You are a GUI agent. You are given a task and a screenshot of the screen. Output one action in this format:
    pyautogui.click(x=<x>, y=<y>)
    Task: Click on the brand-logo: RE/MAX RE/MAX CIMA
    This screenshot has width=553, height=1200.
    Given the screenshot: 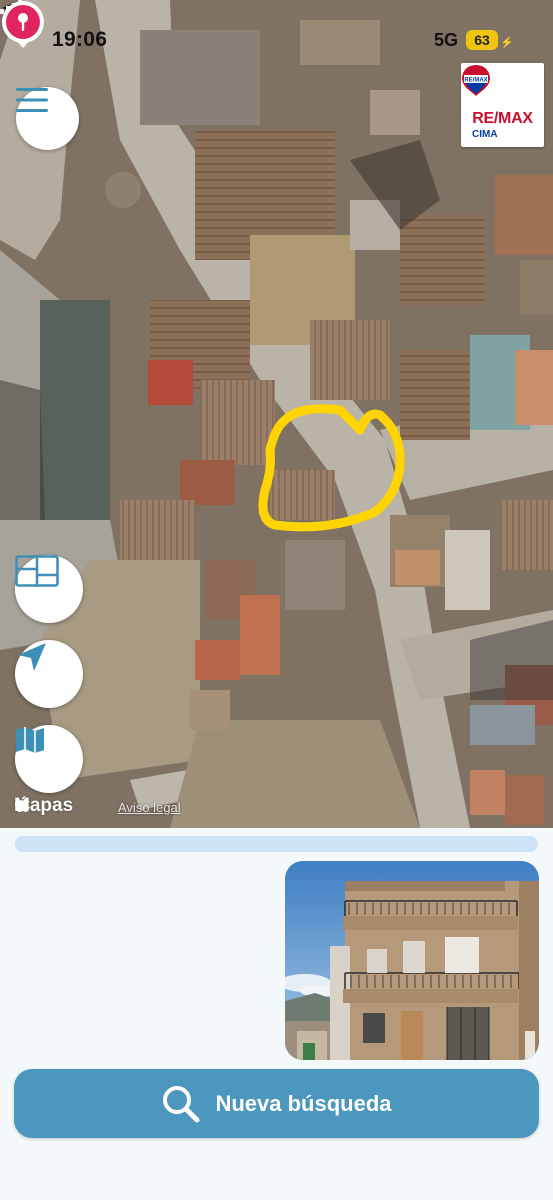 What is the action you would take?
    pyautogui.click(x=502, y=105)
    